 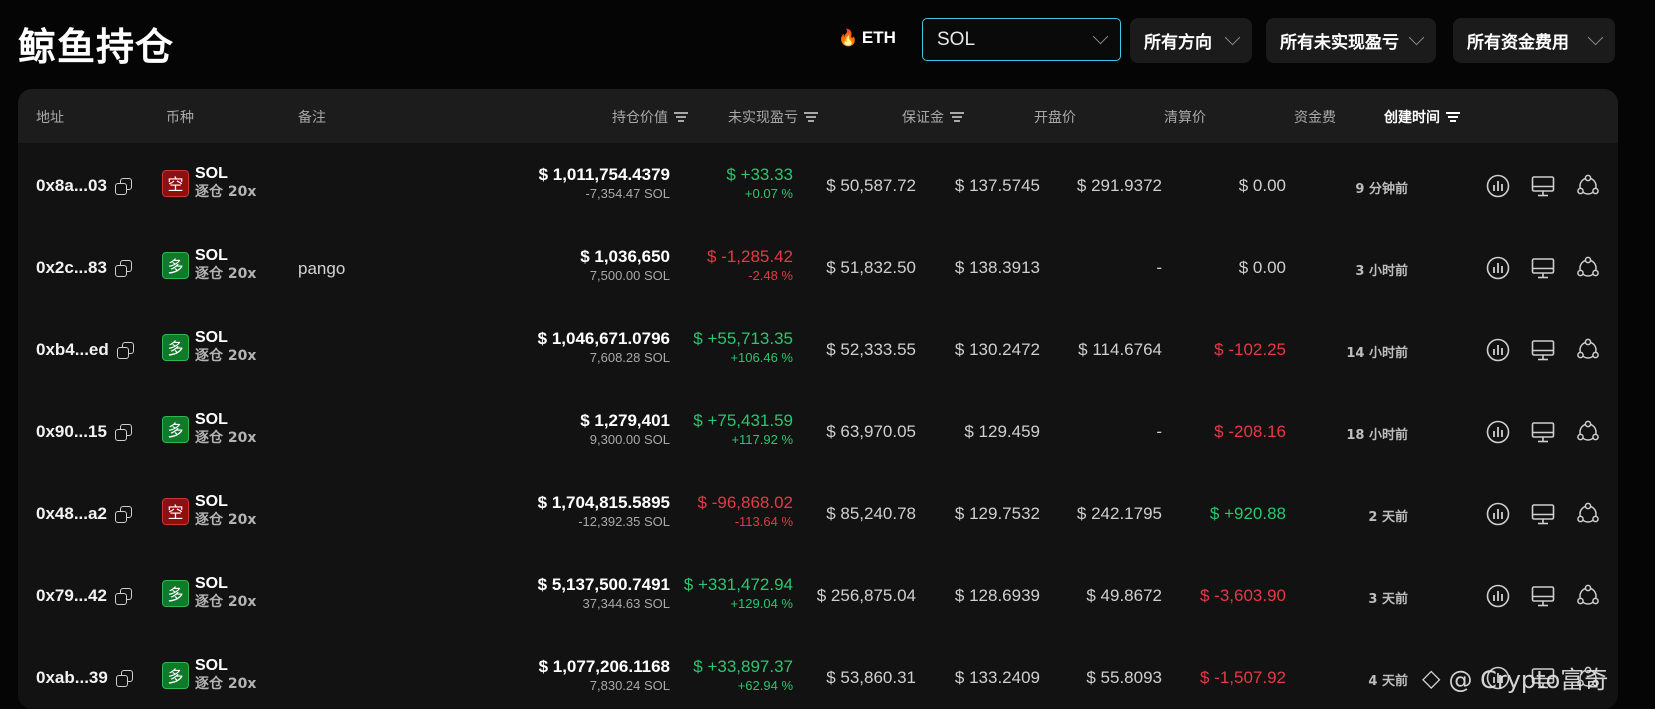 I want to click on entry-price-cell: $ 137.5745, so click(x=997, y=185).